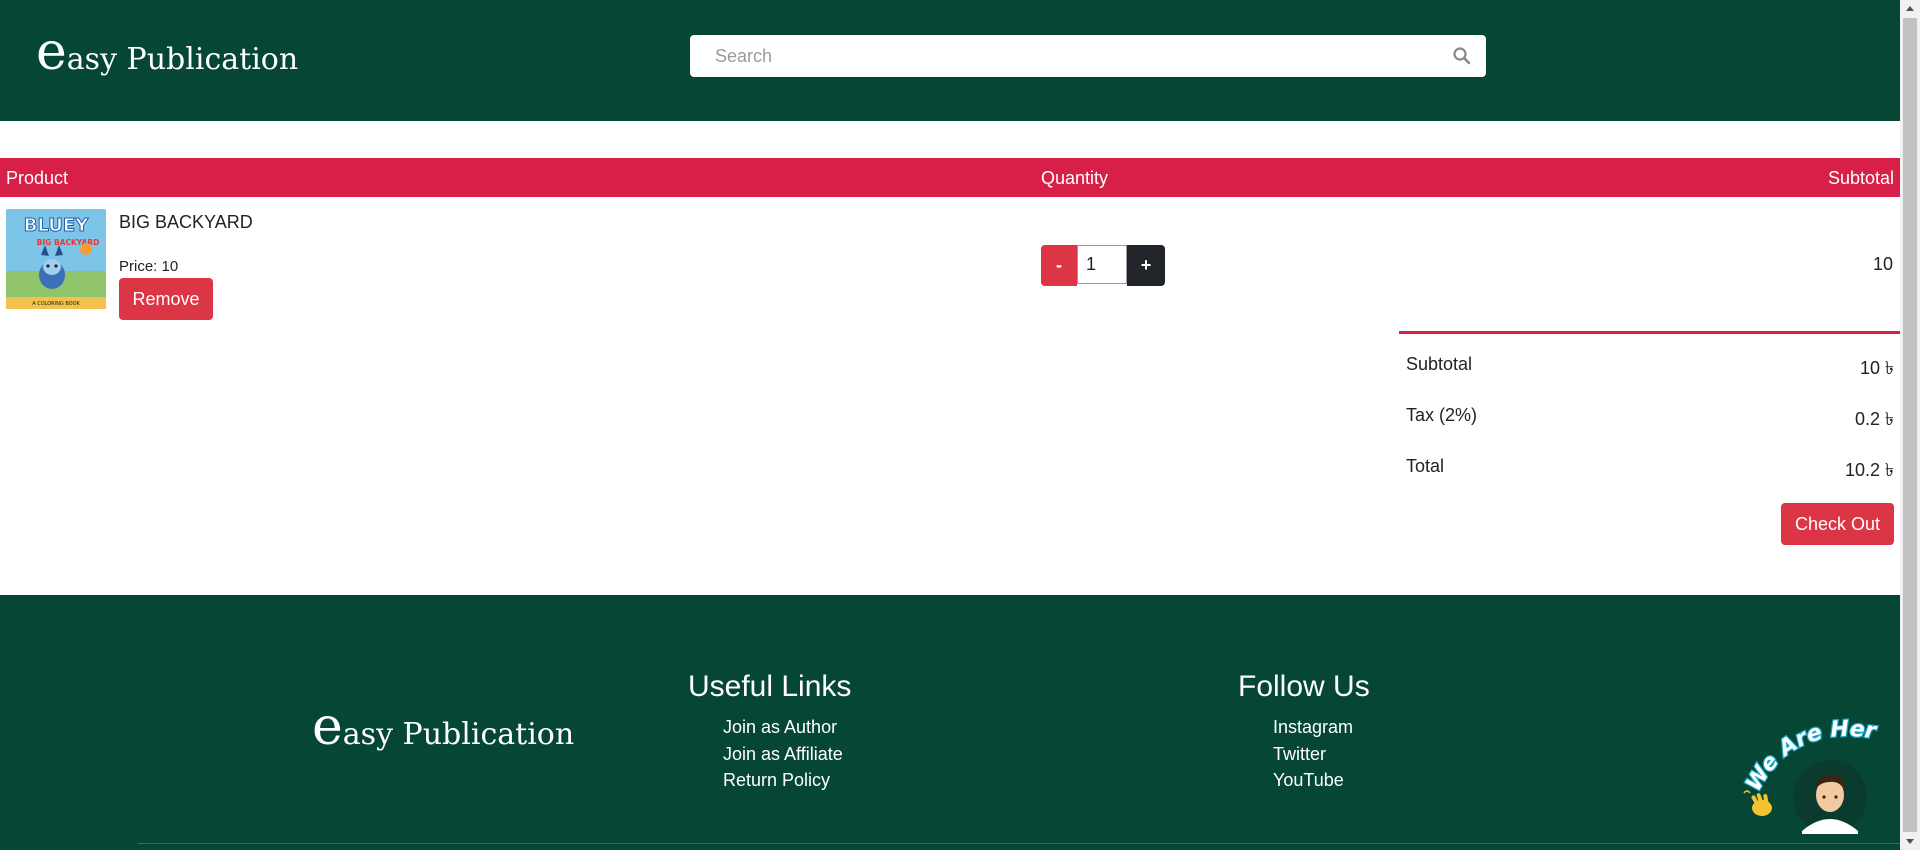 Image resolution: width=1920 pixels, height=850 pixels. What do you see at coordinates (1757, 803) in the screenshot?
I see `waving-hand-icon` at bounding box center [1757, 803].